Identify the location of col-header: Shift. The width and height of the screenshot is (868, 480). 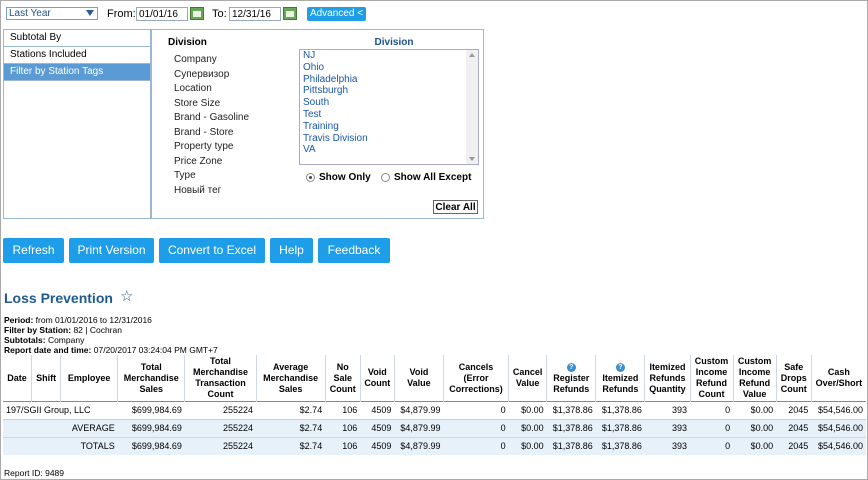
(46, 378).